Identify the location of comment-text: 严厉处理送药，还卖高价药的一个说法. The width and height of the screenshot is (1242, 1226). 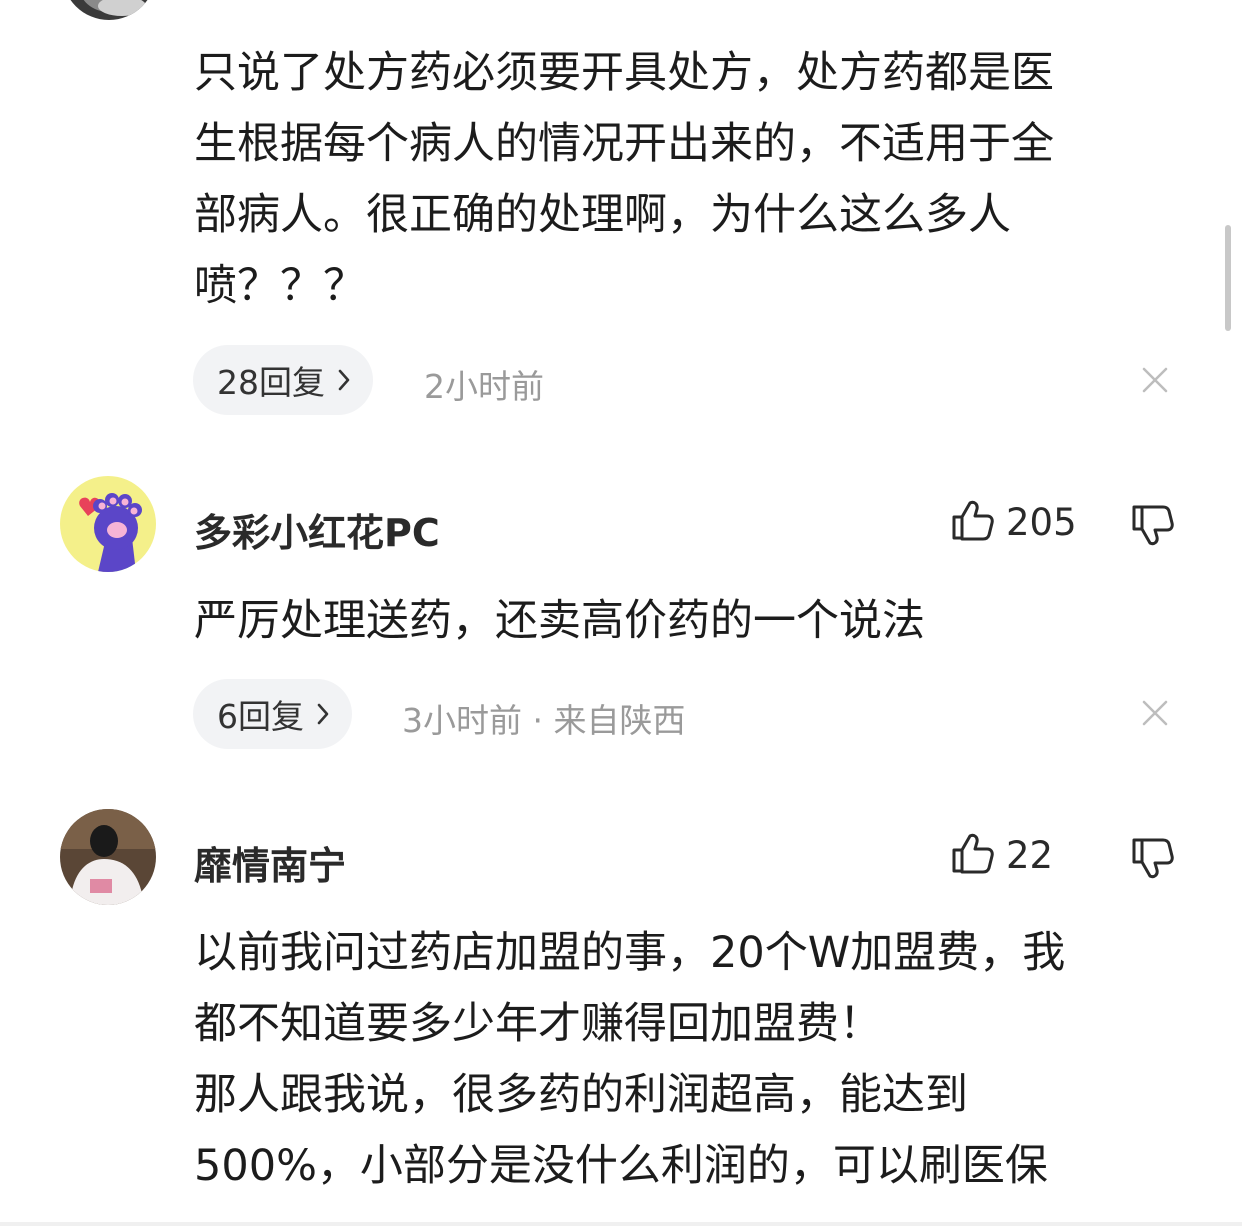
(694, 621).